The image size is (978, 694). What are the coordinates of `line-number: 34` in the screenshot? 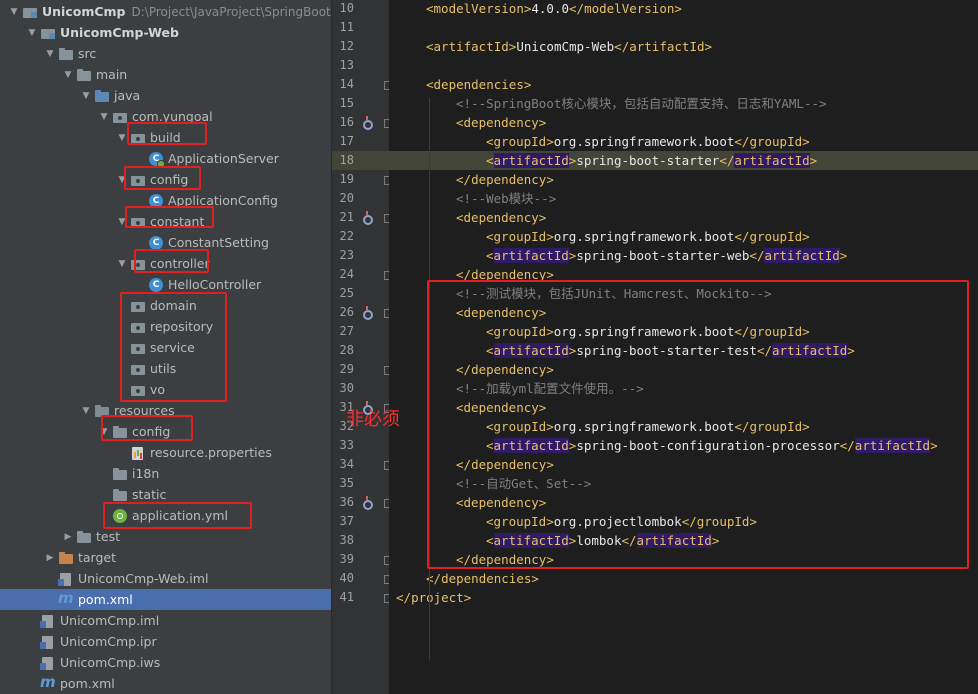 It's located at (346, 464).